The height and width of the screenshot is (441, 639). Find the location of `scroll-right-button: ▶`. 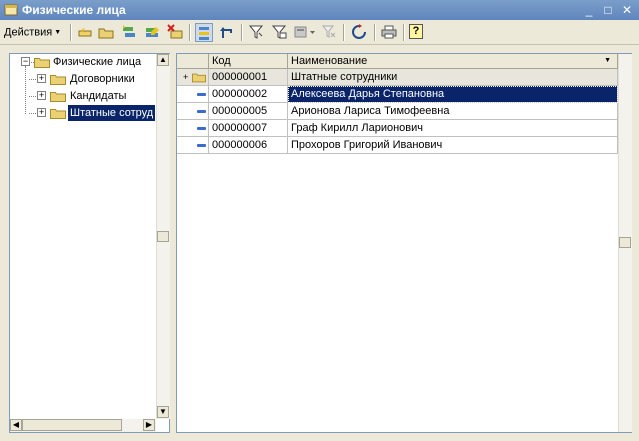

scroll-right-button: ▶ is located at coordinates (149, 425).